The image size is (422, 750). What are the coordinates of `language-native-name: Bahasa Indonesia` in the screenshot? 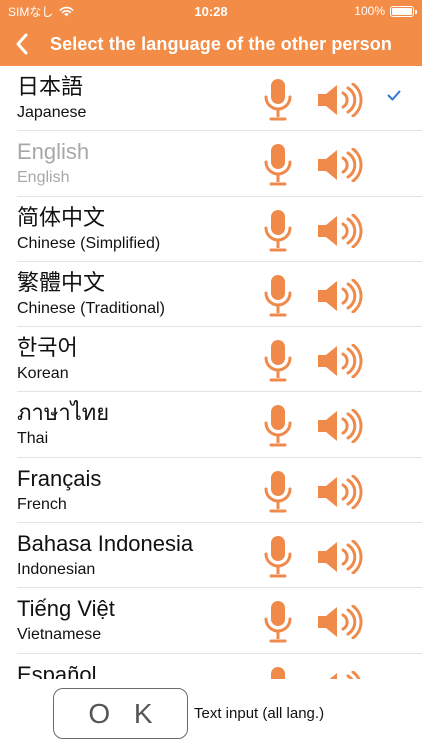 It's located at (105, 544).